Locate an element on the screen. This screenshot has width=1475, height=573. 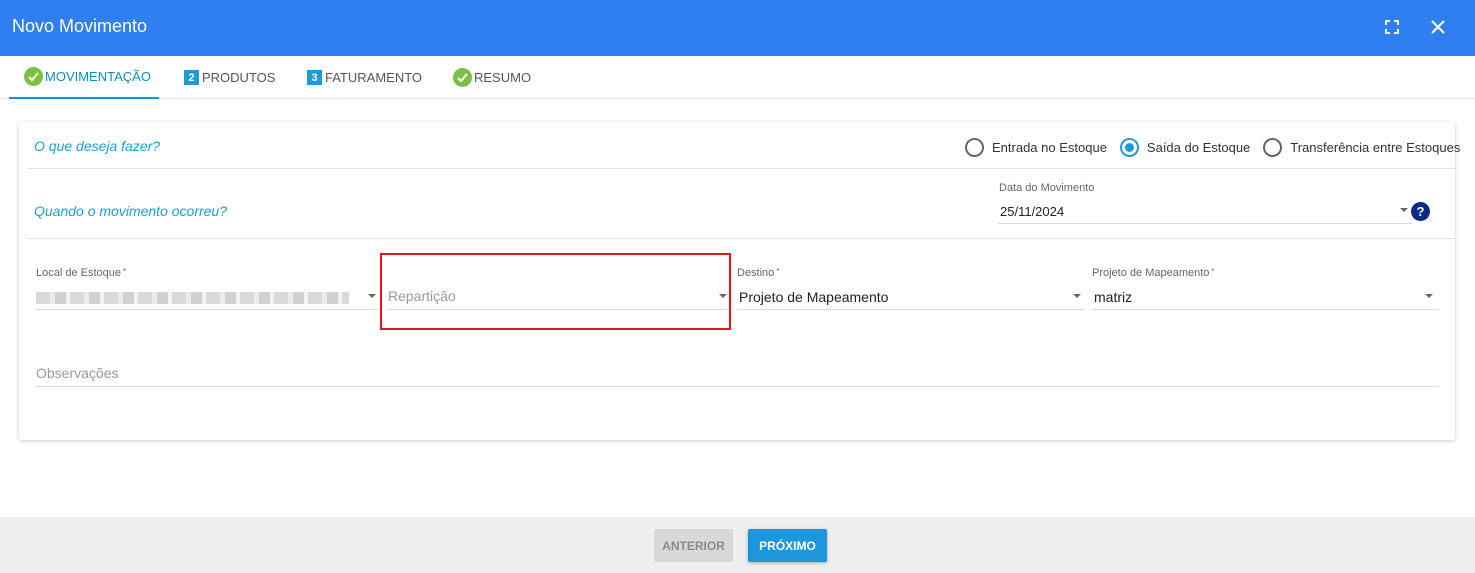
reparticao-select: Repartição is located at coordinates (557, 296).